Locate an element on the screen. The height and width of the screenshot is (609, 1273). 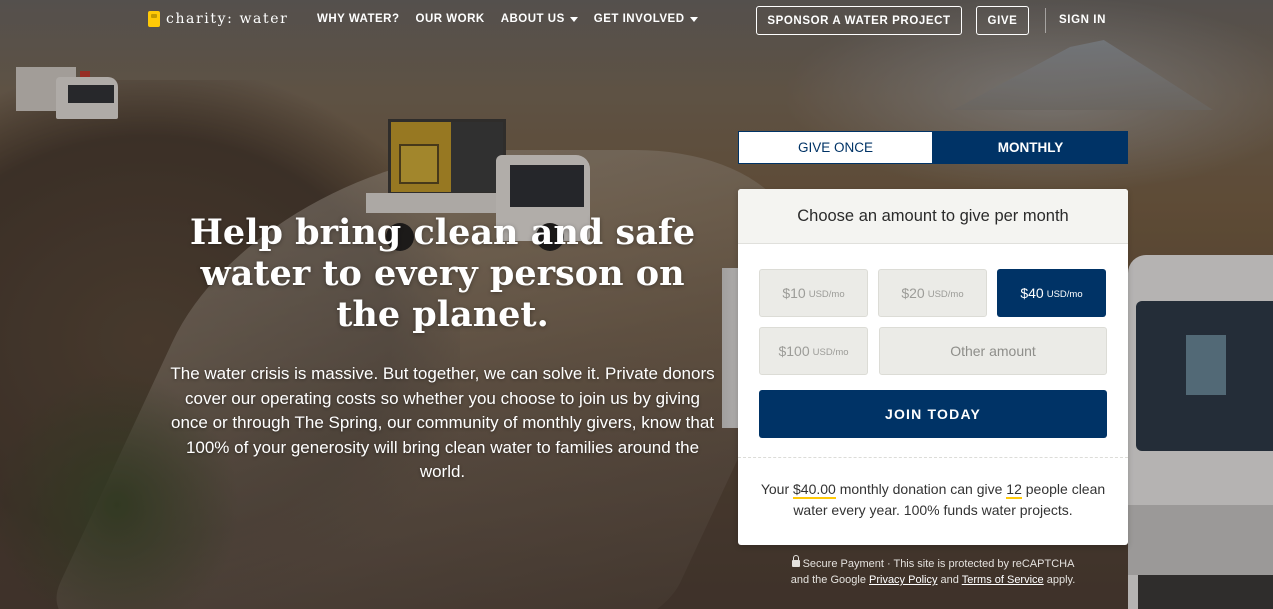
nav-about-us-label: ABOUT US is located at coordinates (532, 19).